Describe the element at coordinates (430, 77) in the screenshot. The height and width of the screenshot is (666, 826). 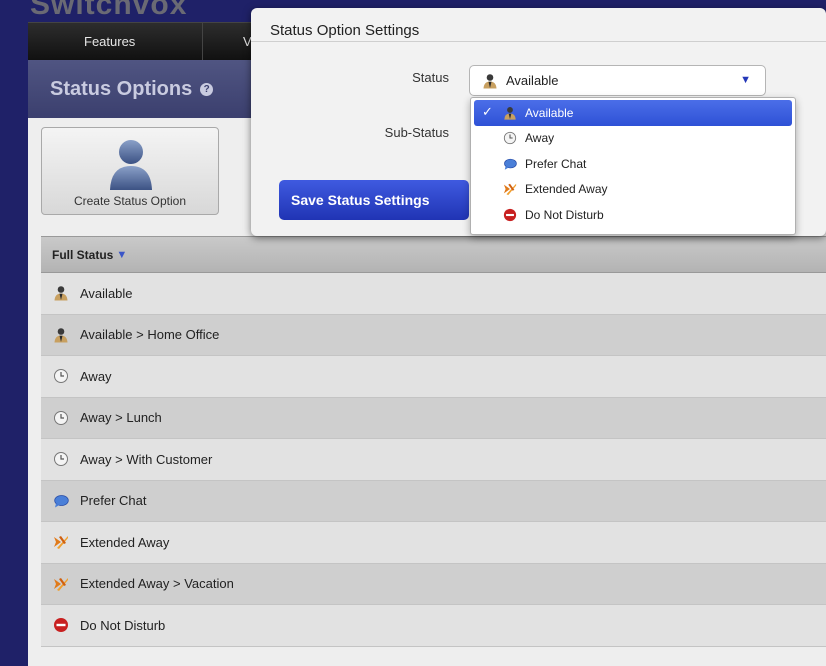
I see `status-label: Status` at that location.